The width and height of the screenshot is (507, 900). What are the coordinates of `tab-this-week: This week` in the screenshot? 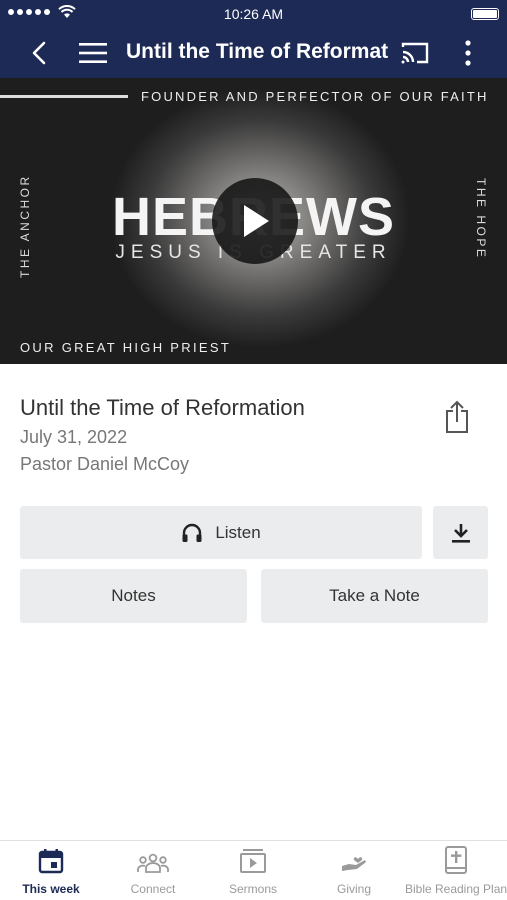 It's located at (51, 870).